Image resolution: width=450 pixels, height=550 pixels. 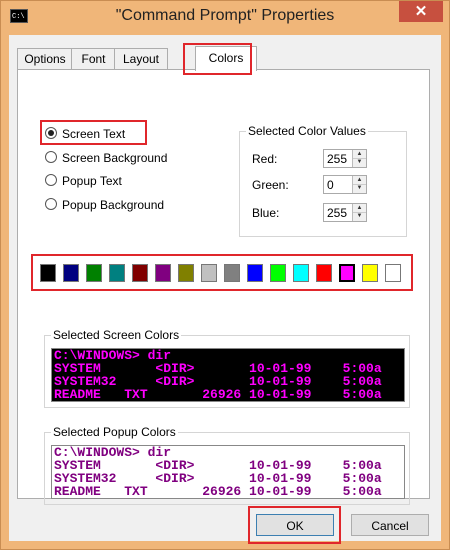 I want to click on tab-label: Layout, so click(x=141, y=59).